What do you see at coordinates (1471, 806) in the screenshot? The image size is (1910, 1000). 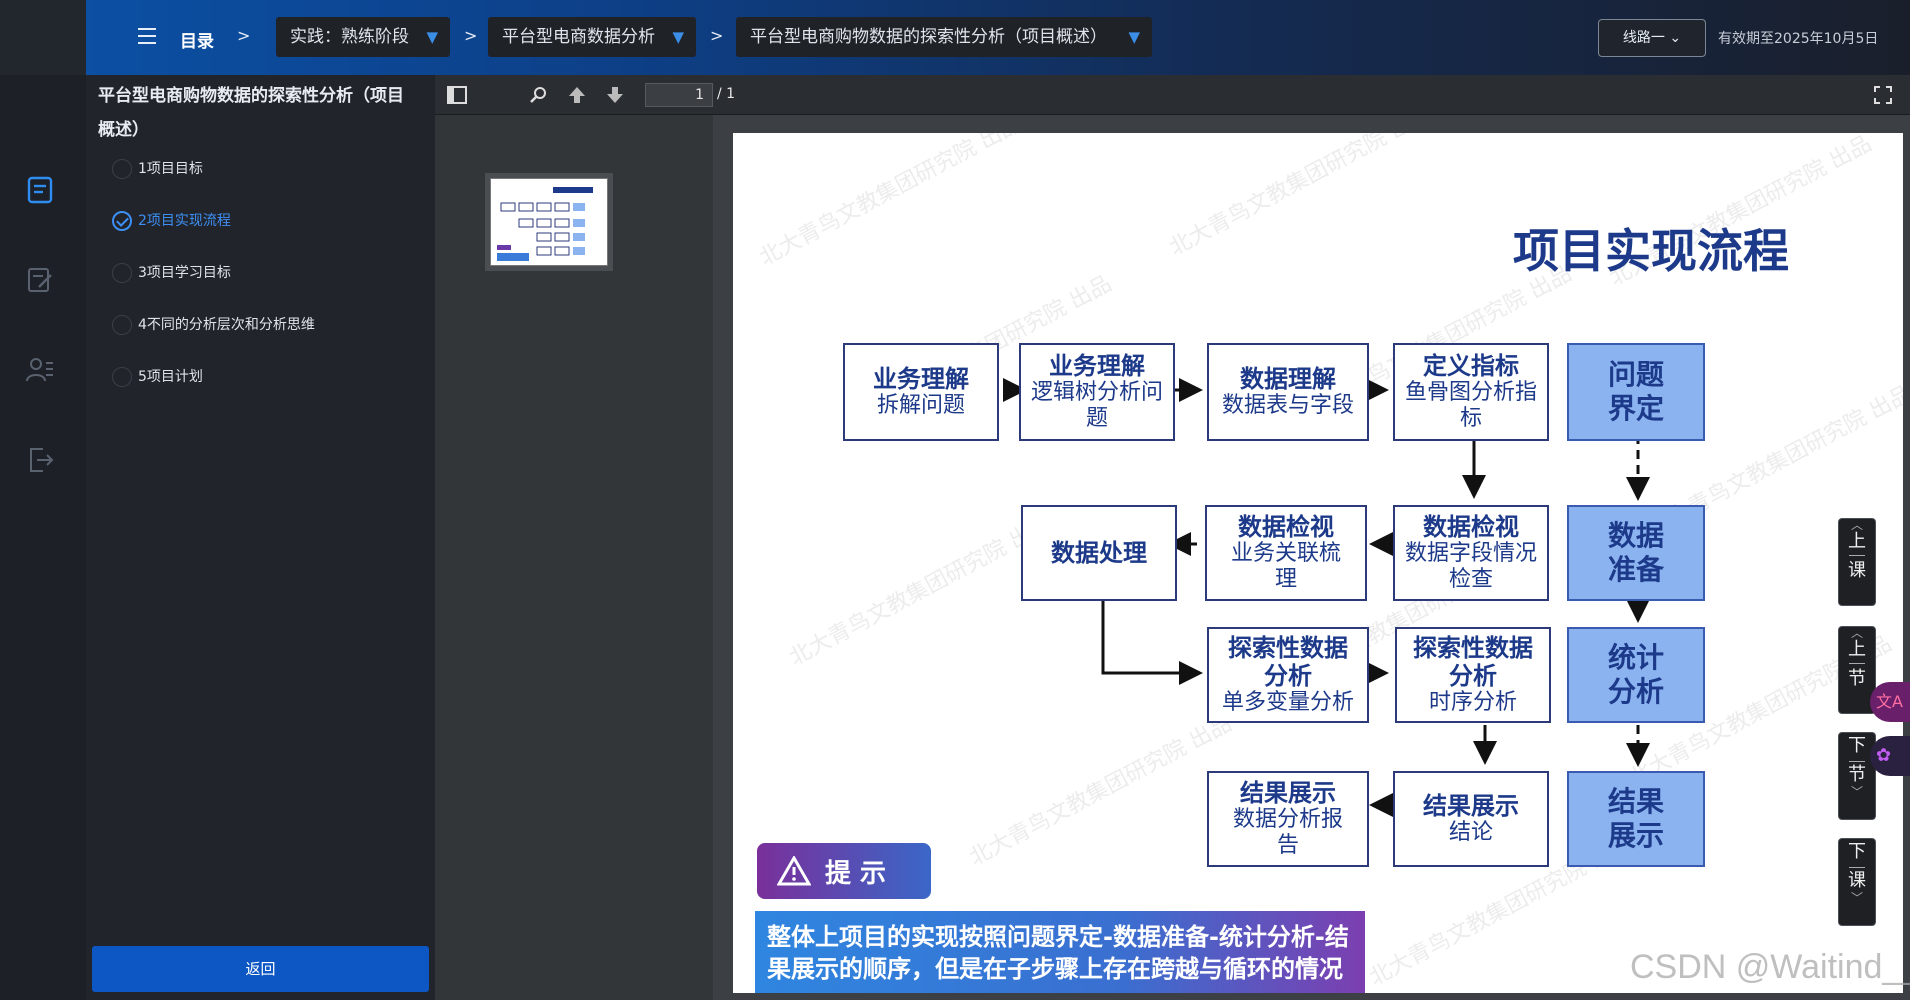 I see `flow-box-title: 结果展示` at bounding box center [1471, 806].